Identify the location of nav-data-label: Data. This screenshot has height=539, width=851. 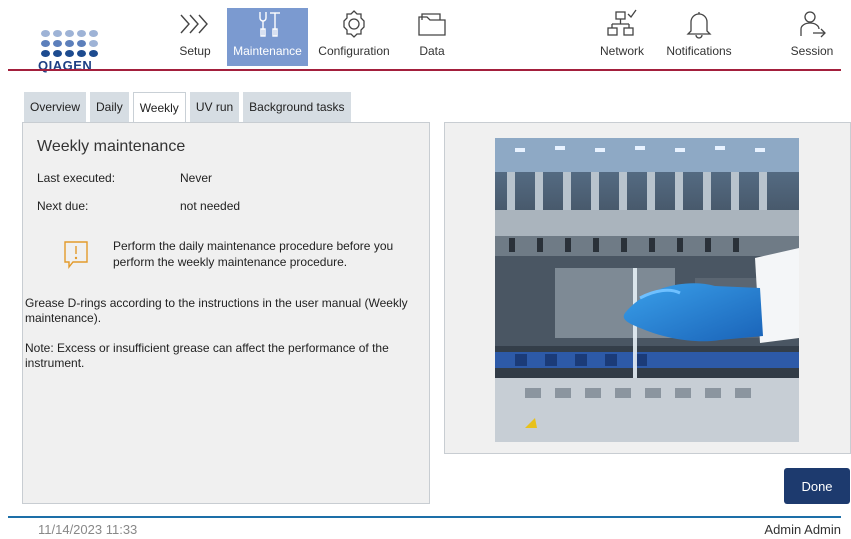
(432, 51).